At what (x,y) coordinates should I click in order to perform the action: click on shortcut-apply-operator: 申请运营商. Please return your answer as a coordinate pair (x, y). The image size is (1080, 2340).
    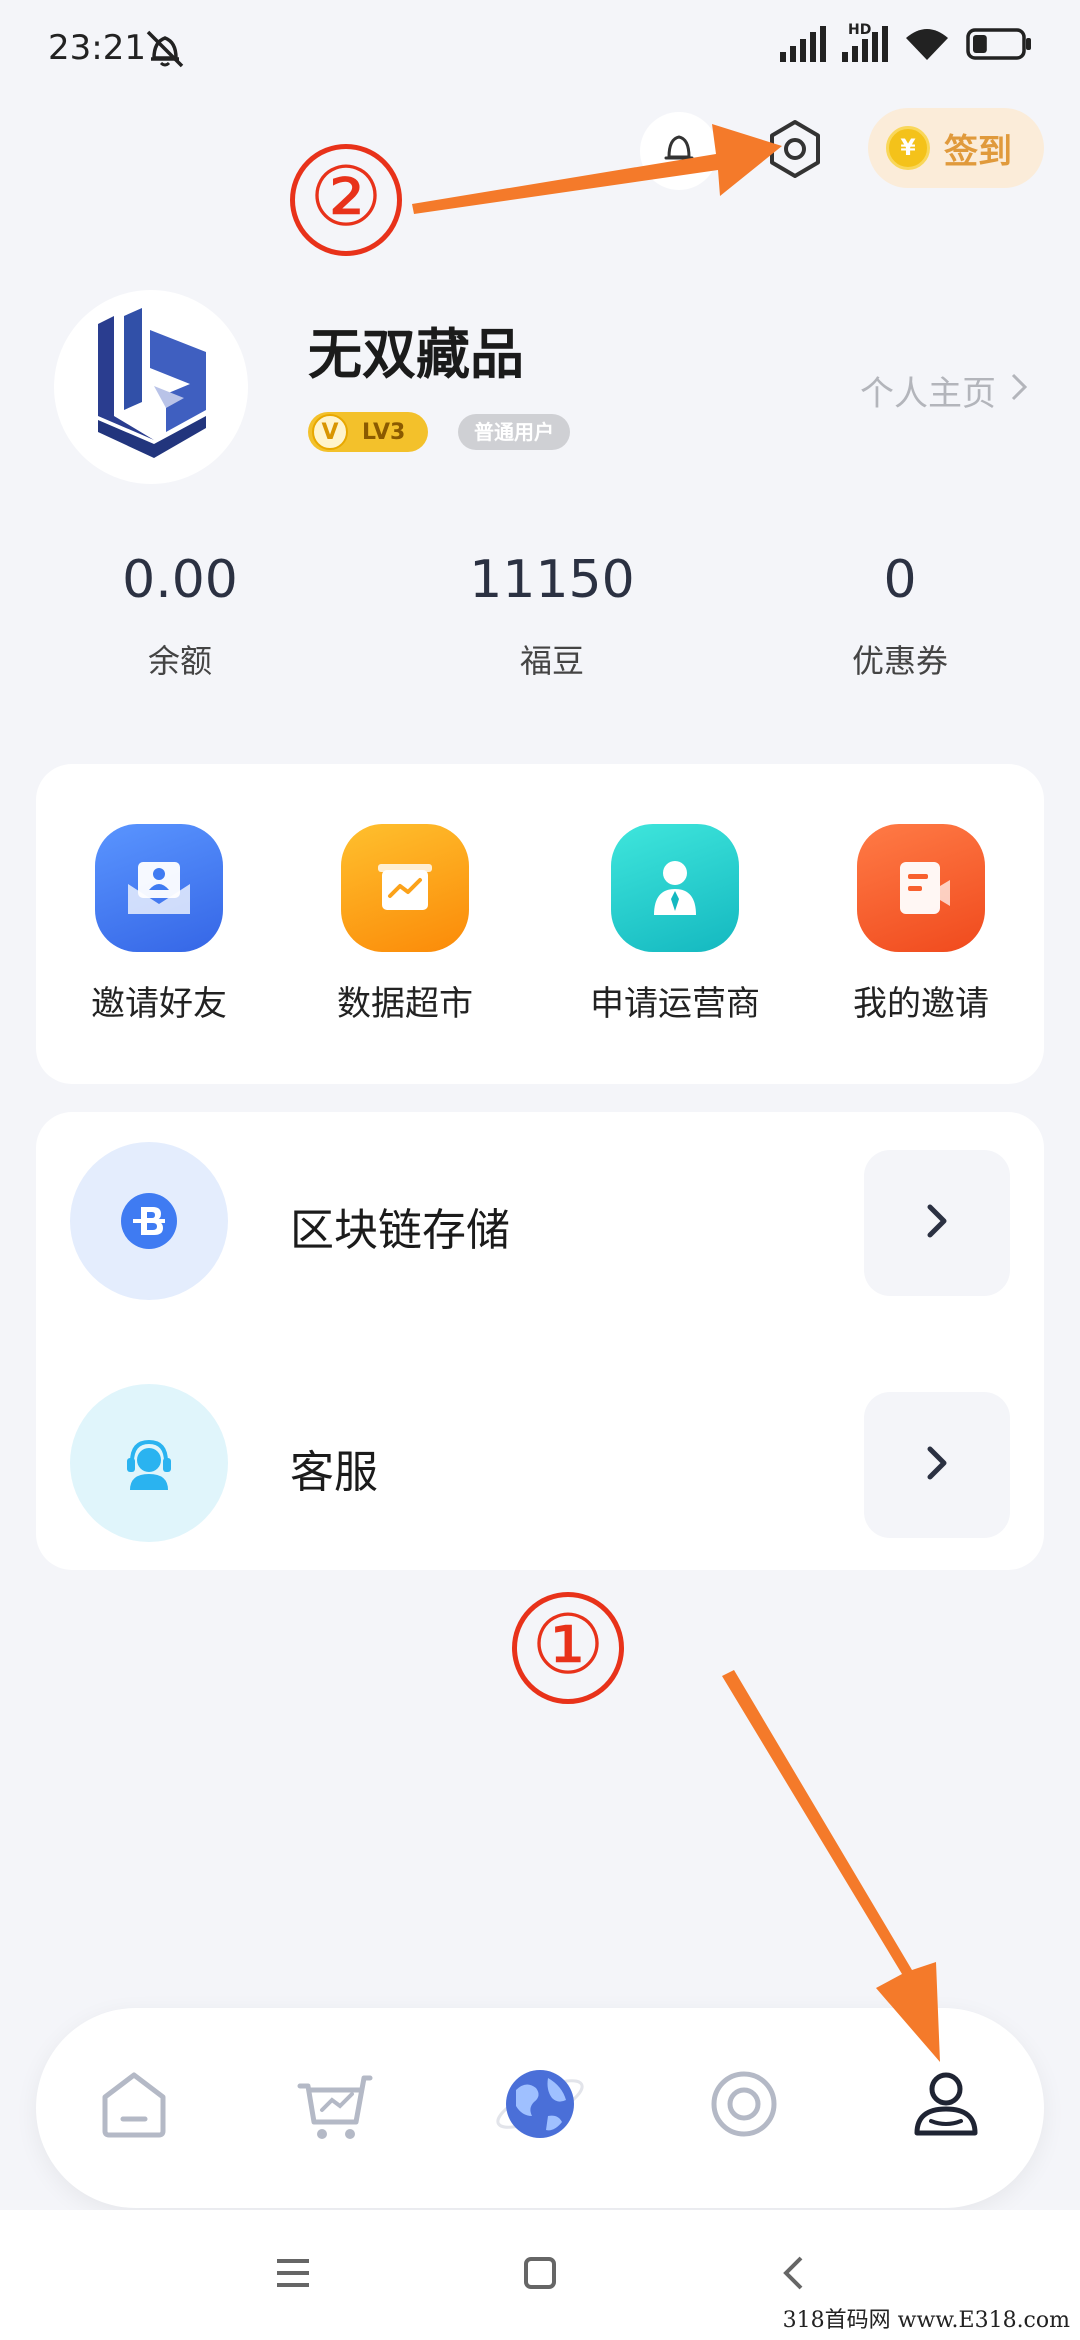
    Looking at the image, I should click on (675, 924).